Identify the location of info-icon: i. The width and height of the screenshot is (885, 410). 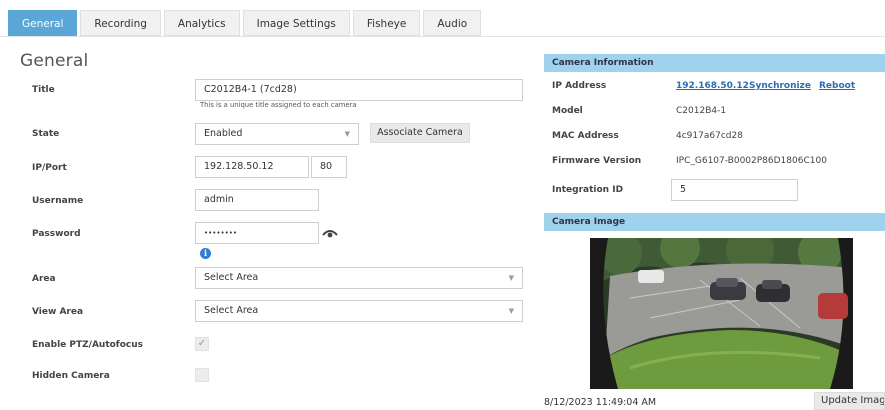
(205, 253).